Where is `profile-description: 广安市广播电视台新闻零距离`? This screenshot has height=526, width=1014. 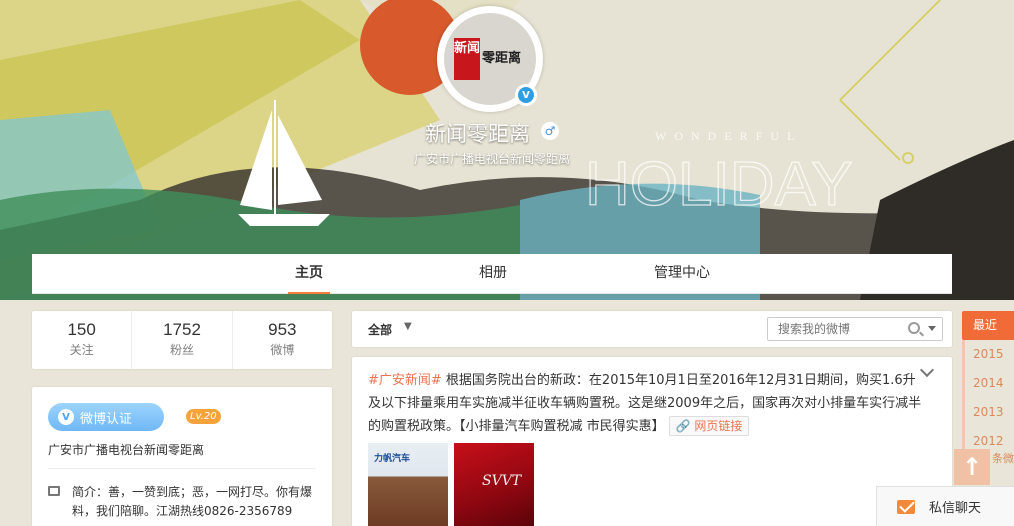 profile-description: 广安市广播电视台新闻零距离 is located at coordinates (492, 159).